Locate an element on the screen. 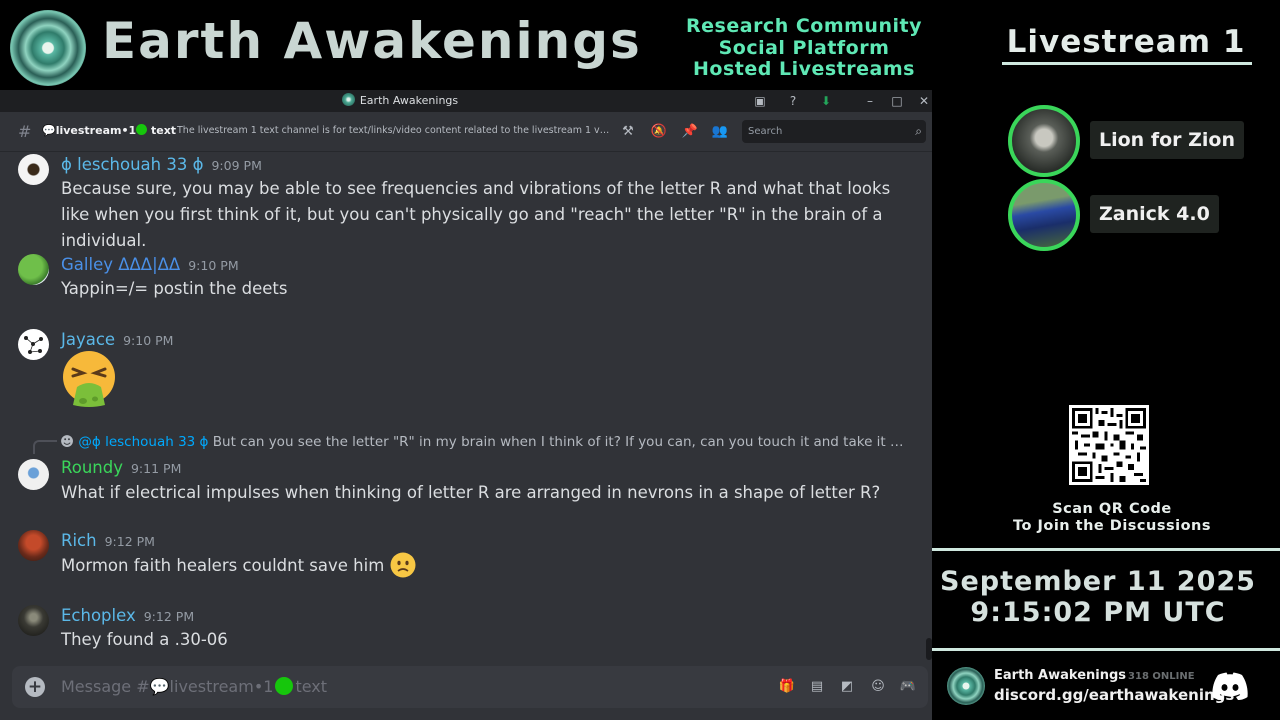 The width and height of the screenshot is (1280, 720). message-author: Roundy 9:11 PM is located at coordinates (121, 467).